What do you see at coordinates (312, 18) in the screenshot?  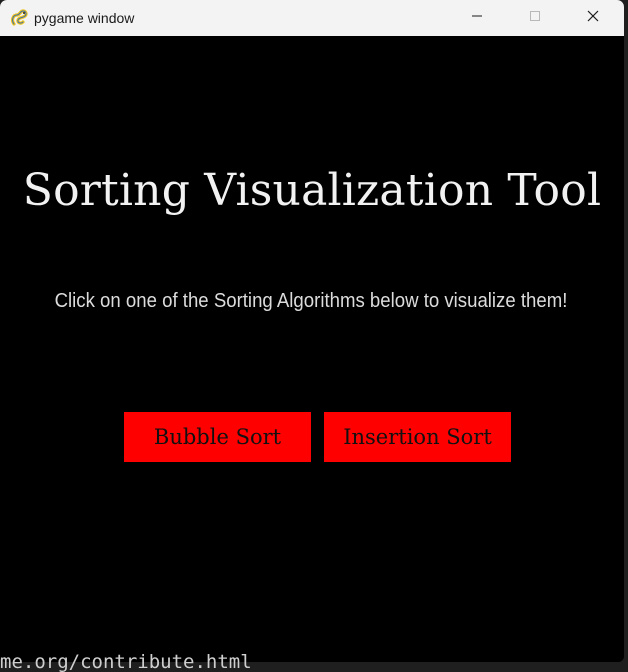 I see `title-bar: pygame window` at bounding box center [312, 18].